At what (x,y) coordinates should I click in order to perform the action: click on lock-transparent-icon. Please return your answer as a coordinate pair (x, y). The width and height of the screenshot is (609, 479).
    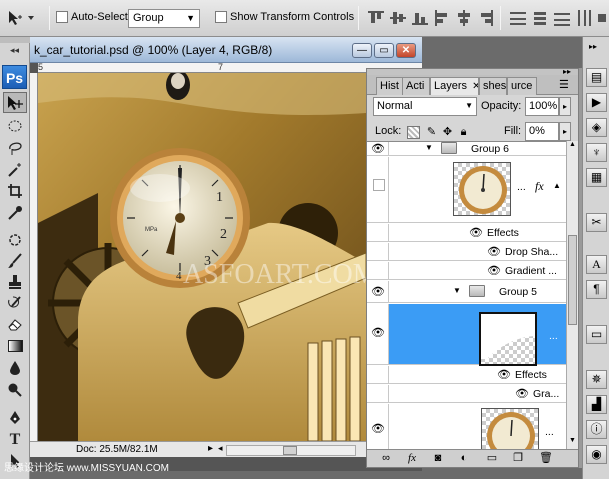
    Looking at the image, I should click on (413, 132).